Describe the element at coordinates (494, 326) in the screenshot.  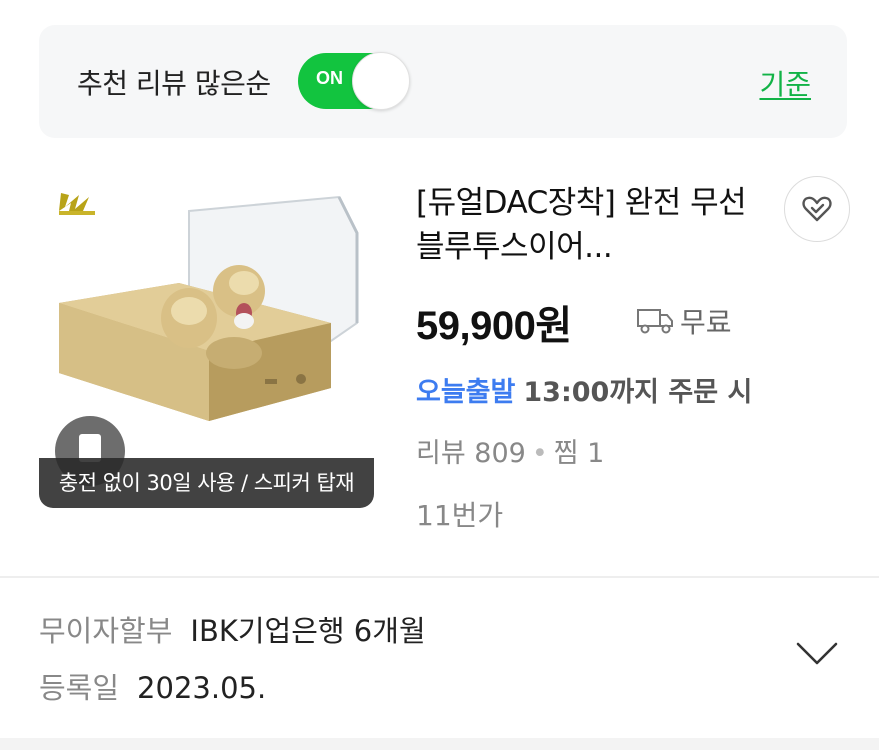
I see `product-price: 59,900원` at that location.